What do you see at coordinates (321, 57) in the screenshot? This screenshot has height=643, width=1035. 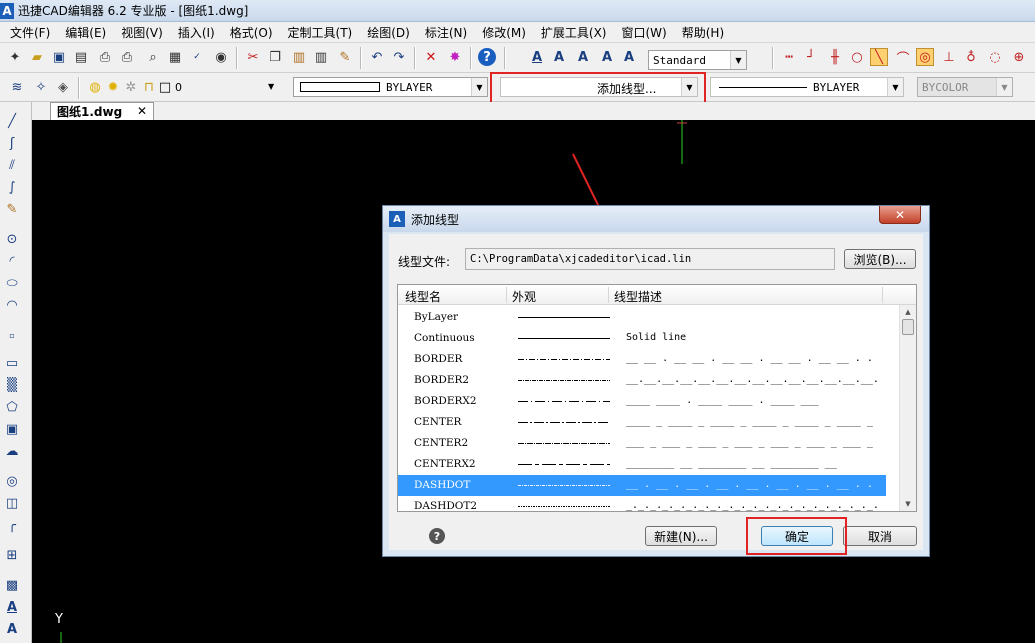 I see `paste-special-icon: ▥` at bounding box center [321, 57].